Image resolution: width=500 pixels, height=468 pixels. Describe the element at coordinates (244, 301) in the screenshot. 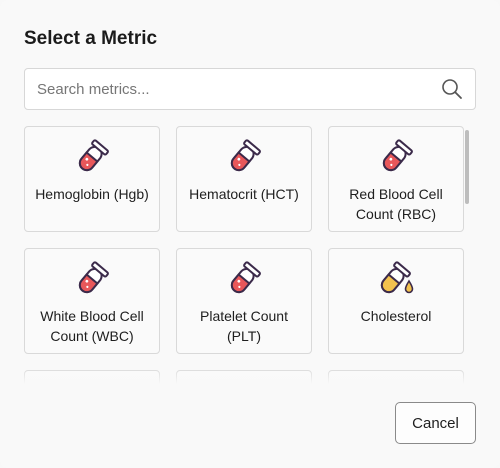

I see `metric-tile: Platelet Count (PLT)` at that location.